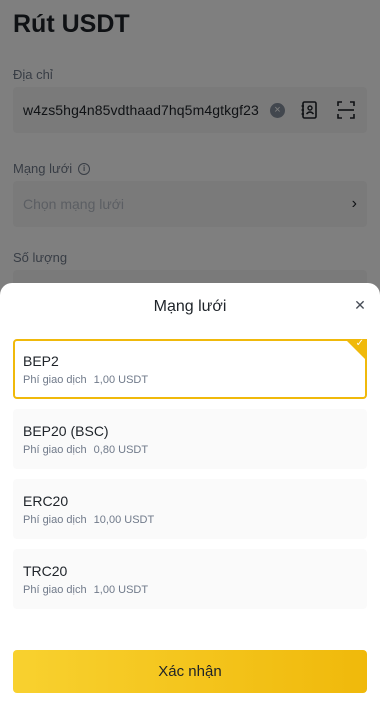  What do you see at coordinates (190, 439) in the screenshot?
I see `network-option-bep20: BEP20 (BSC) Phí giao dịch 0,80 USDT` at bounding box center [190, 439].